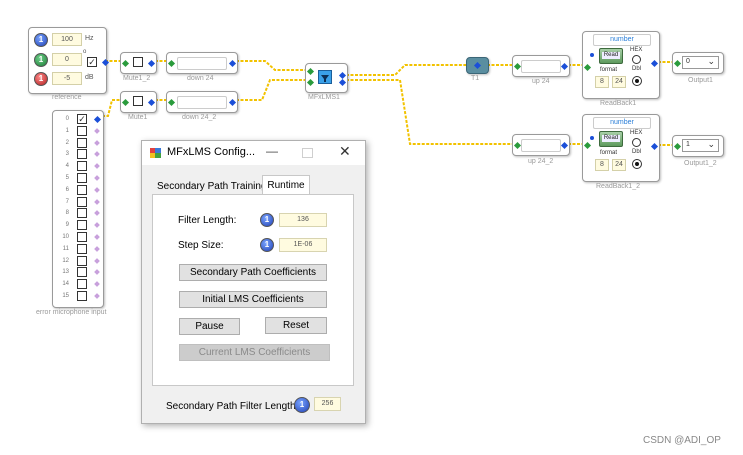 This screenshot has height=455, width=743. Describe the element at coordinates (619, 165) in the screenshot. I see `readback2-format-b: 24` at that location.